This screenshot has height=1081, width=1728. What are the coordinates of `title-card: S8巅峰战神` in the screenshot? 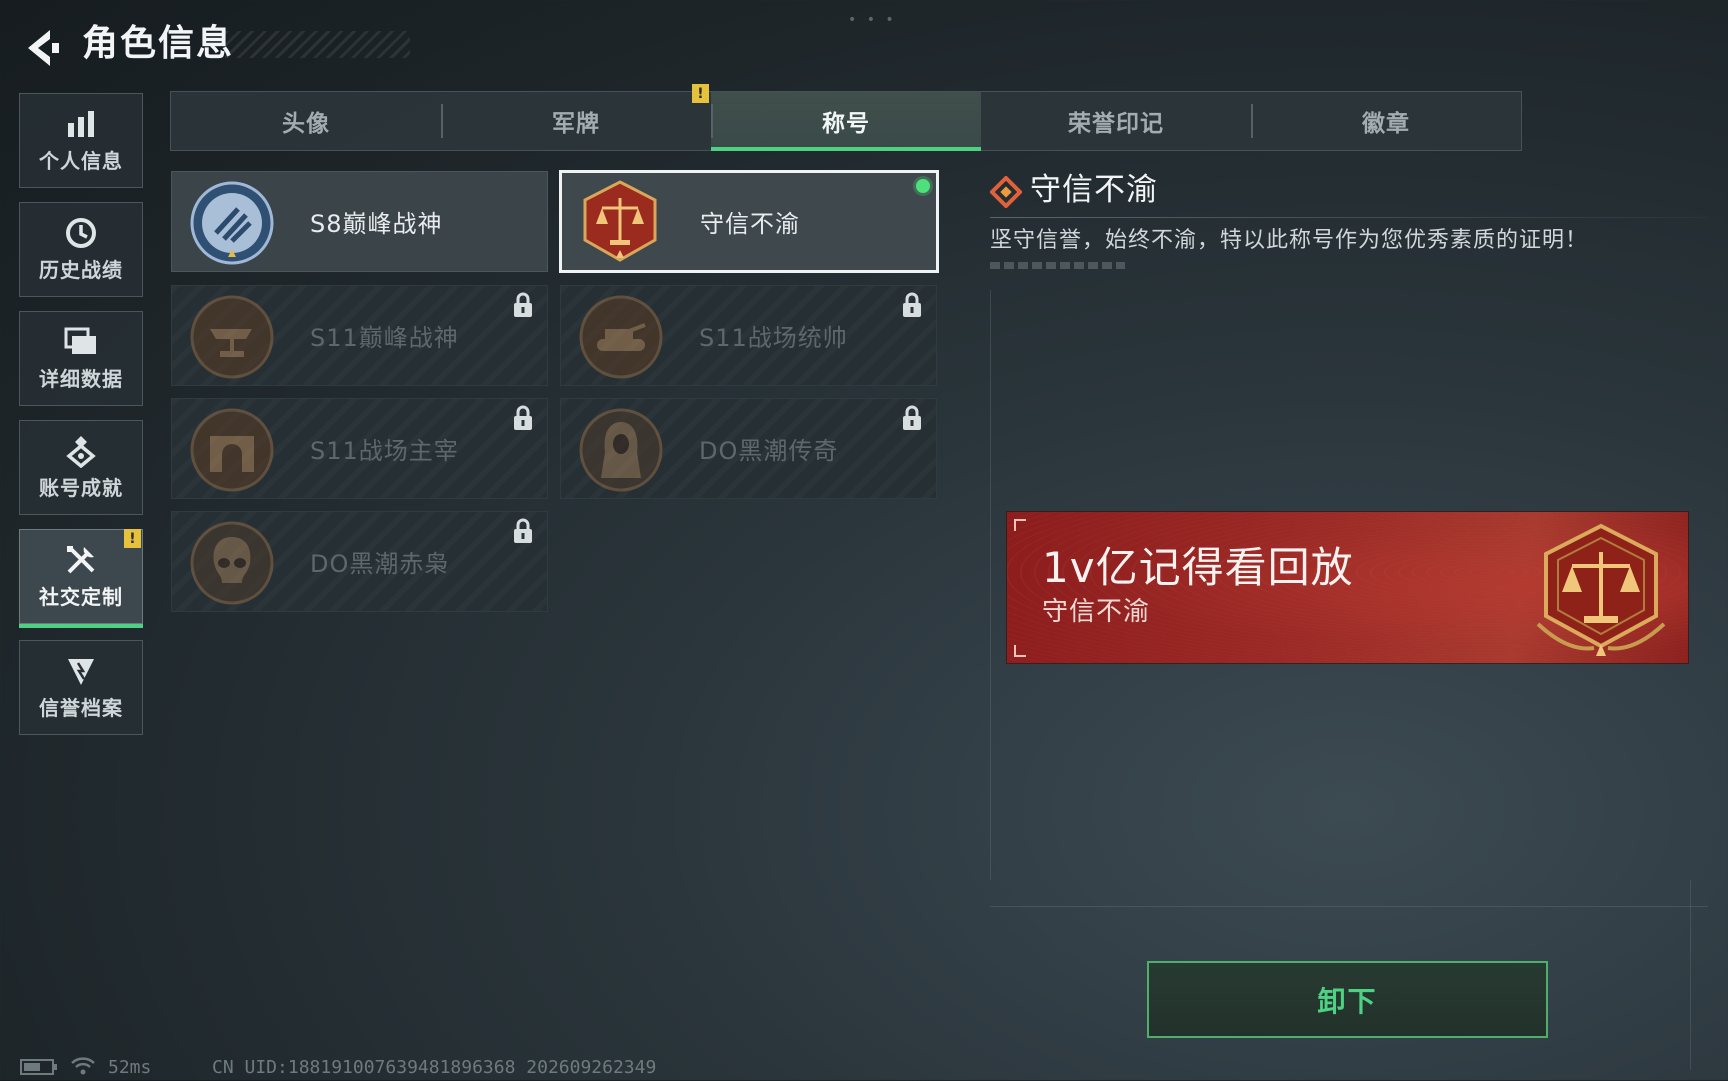 It's located at (359, 221).